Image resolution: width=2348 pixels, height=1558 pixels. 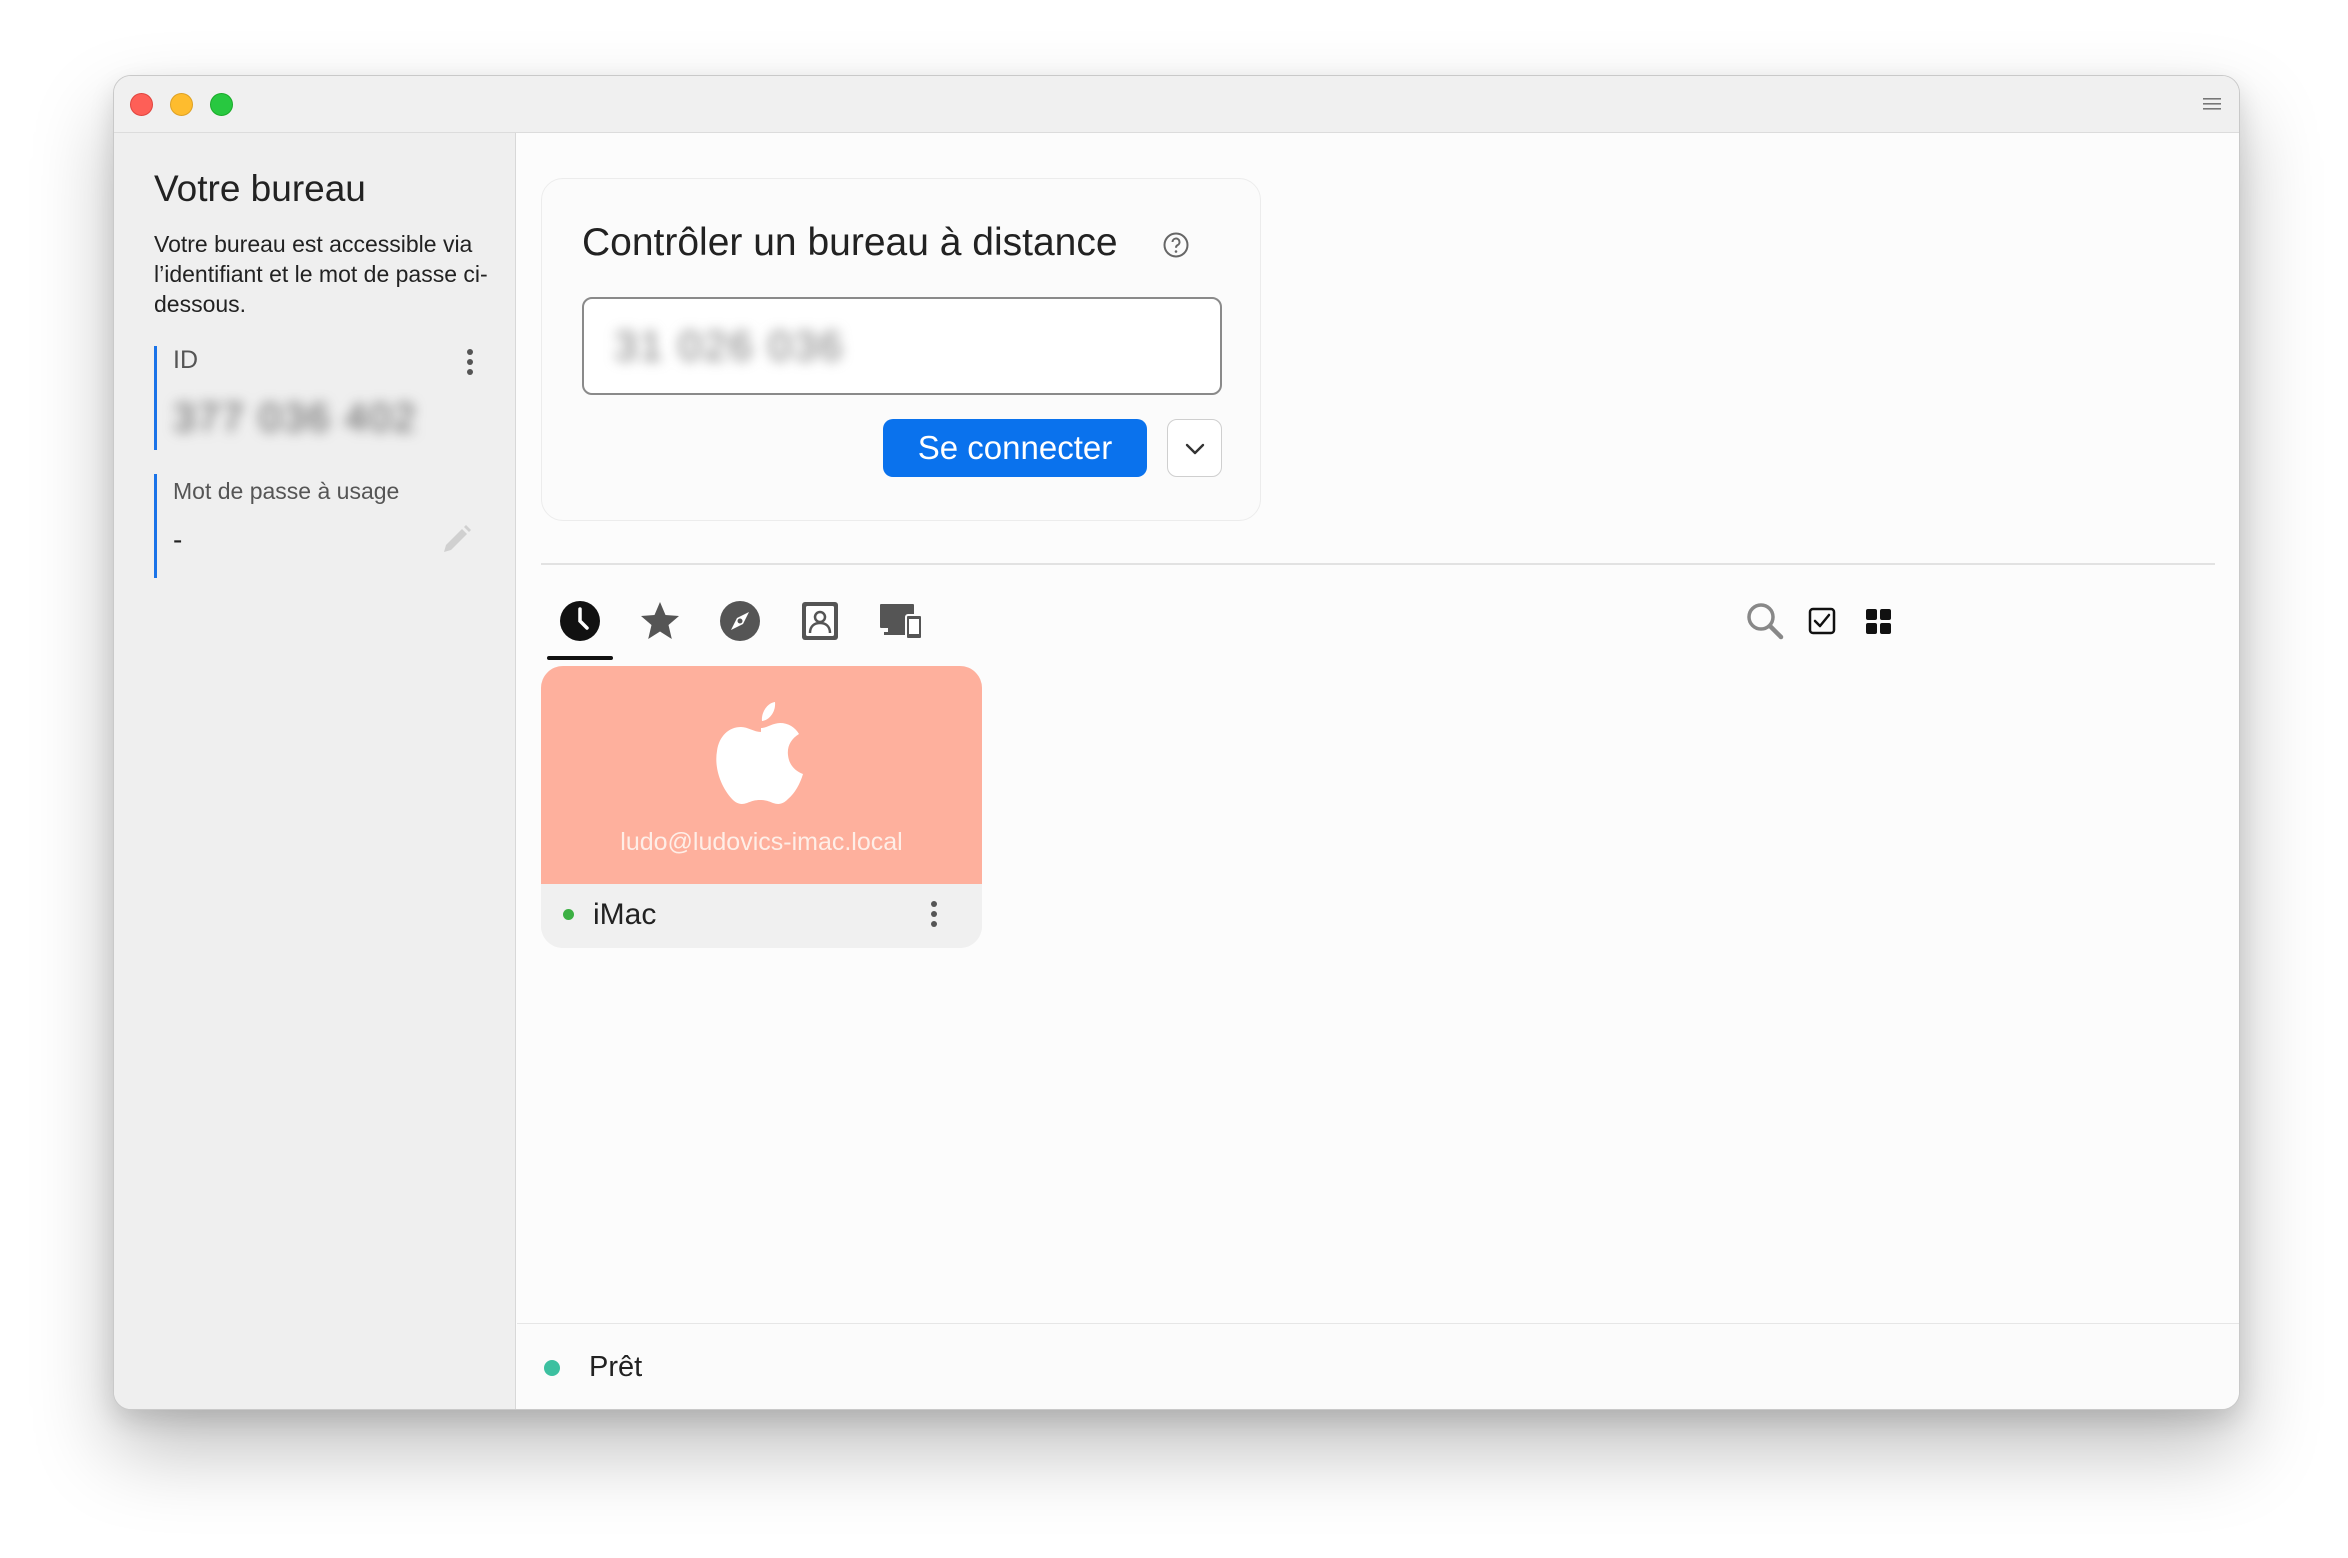 I want to click on password-field: Mot de passe à usage -, so click(x=314, y=526).